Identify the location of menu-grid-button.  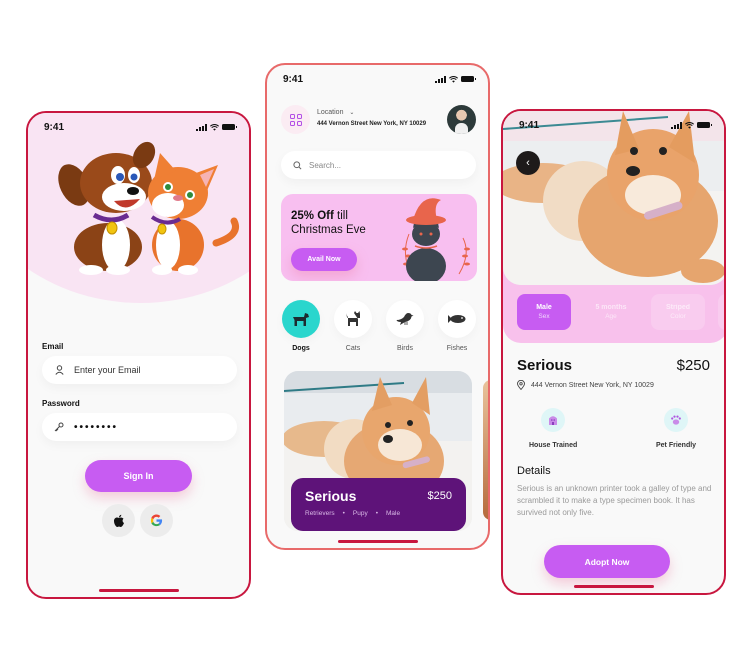
(295, 119).